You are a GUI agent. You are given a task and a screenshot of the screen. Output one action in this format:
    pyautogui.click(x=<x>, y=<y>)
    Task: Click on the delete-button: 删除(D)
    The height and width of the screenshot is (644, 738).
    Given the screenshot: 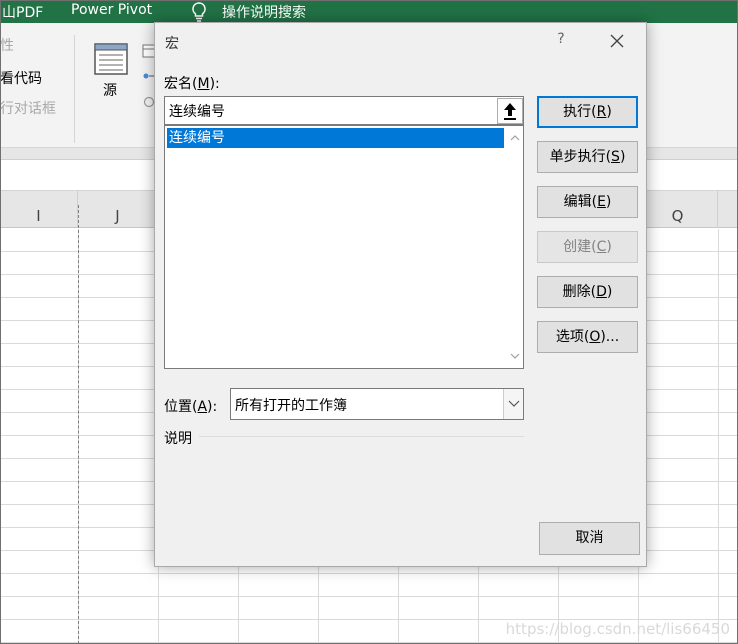 What is the action you would take?
    pyautogui.click(x=587, y=292)
    